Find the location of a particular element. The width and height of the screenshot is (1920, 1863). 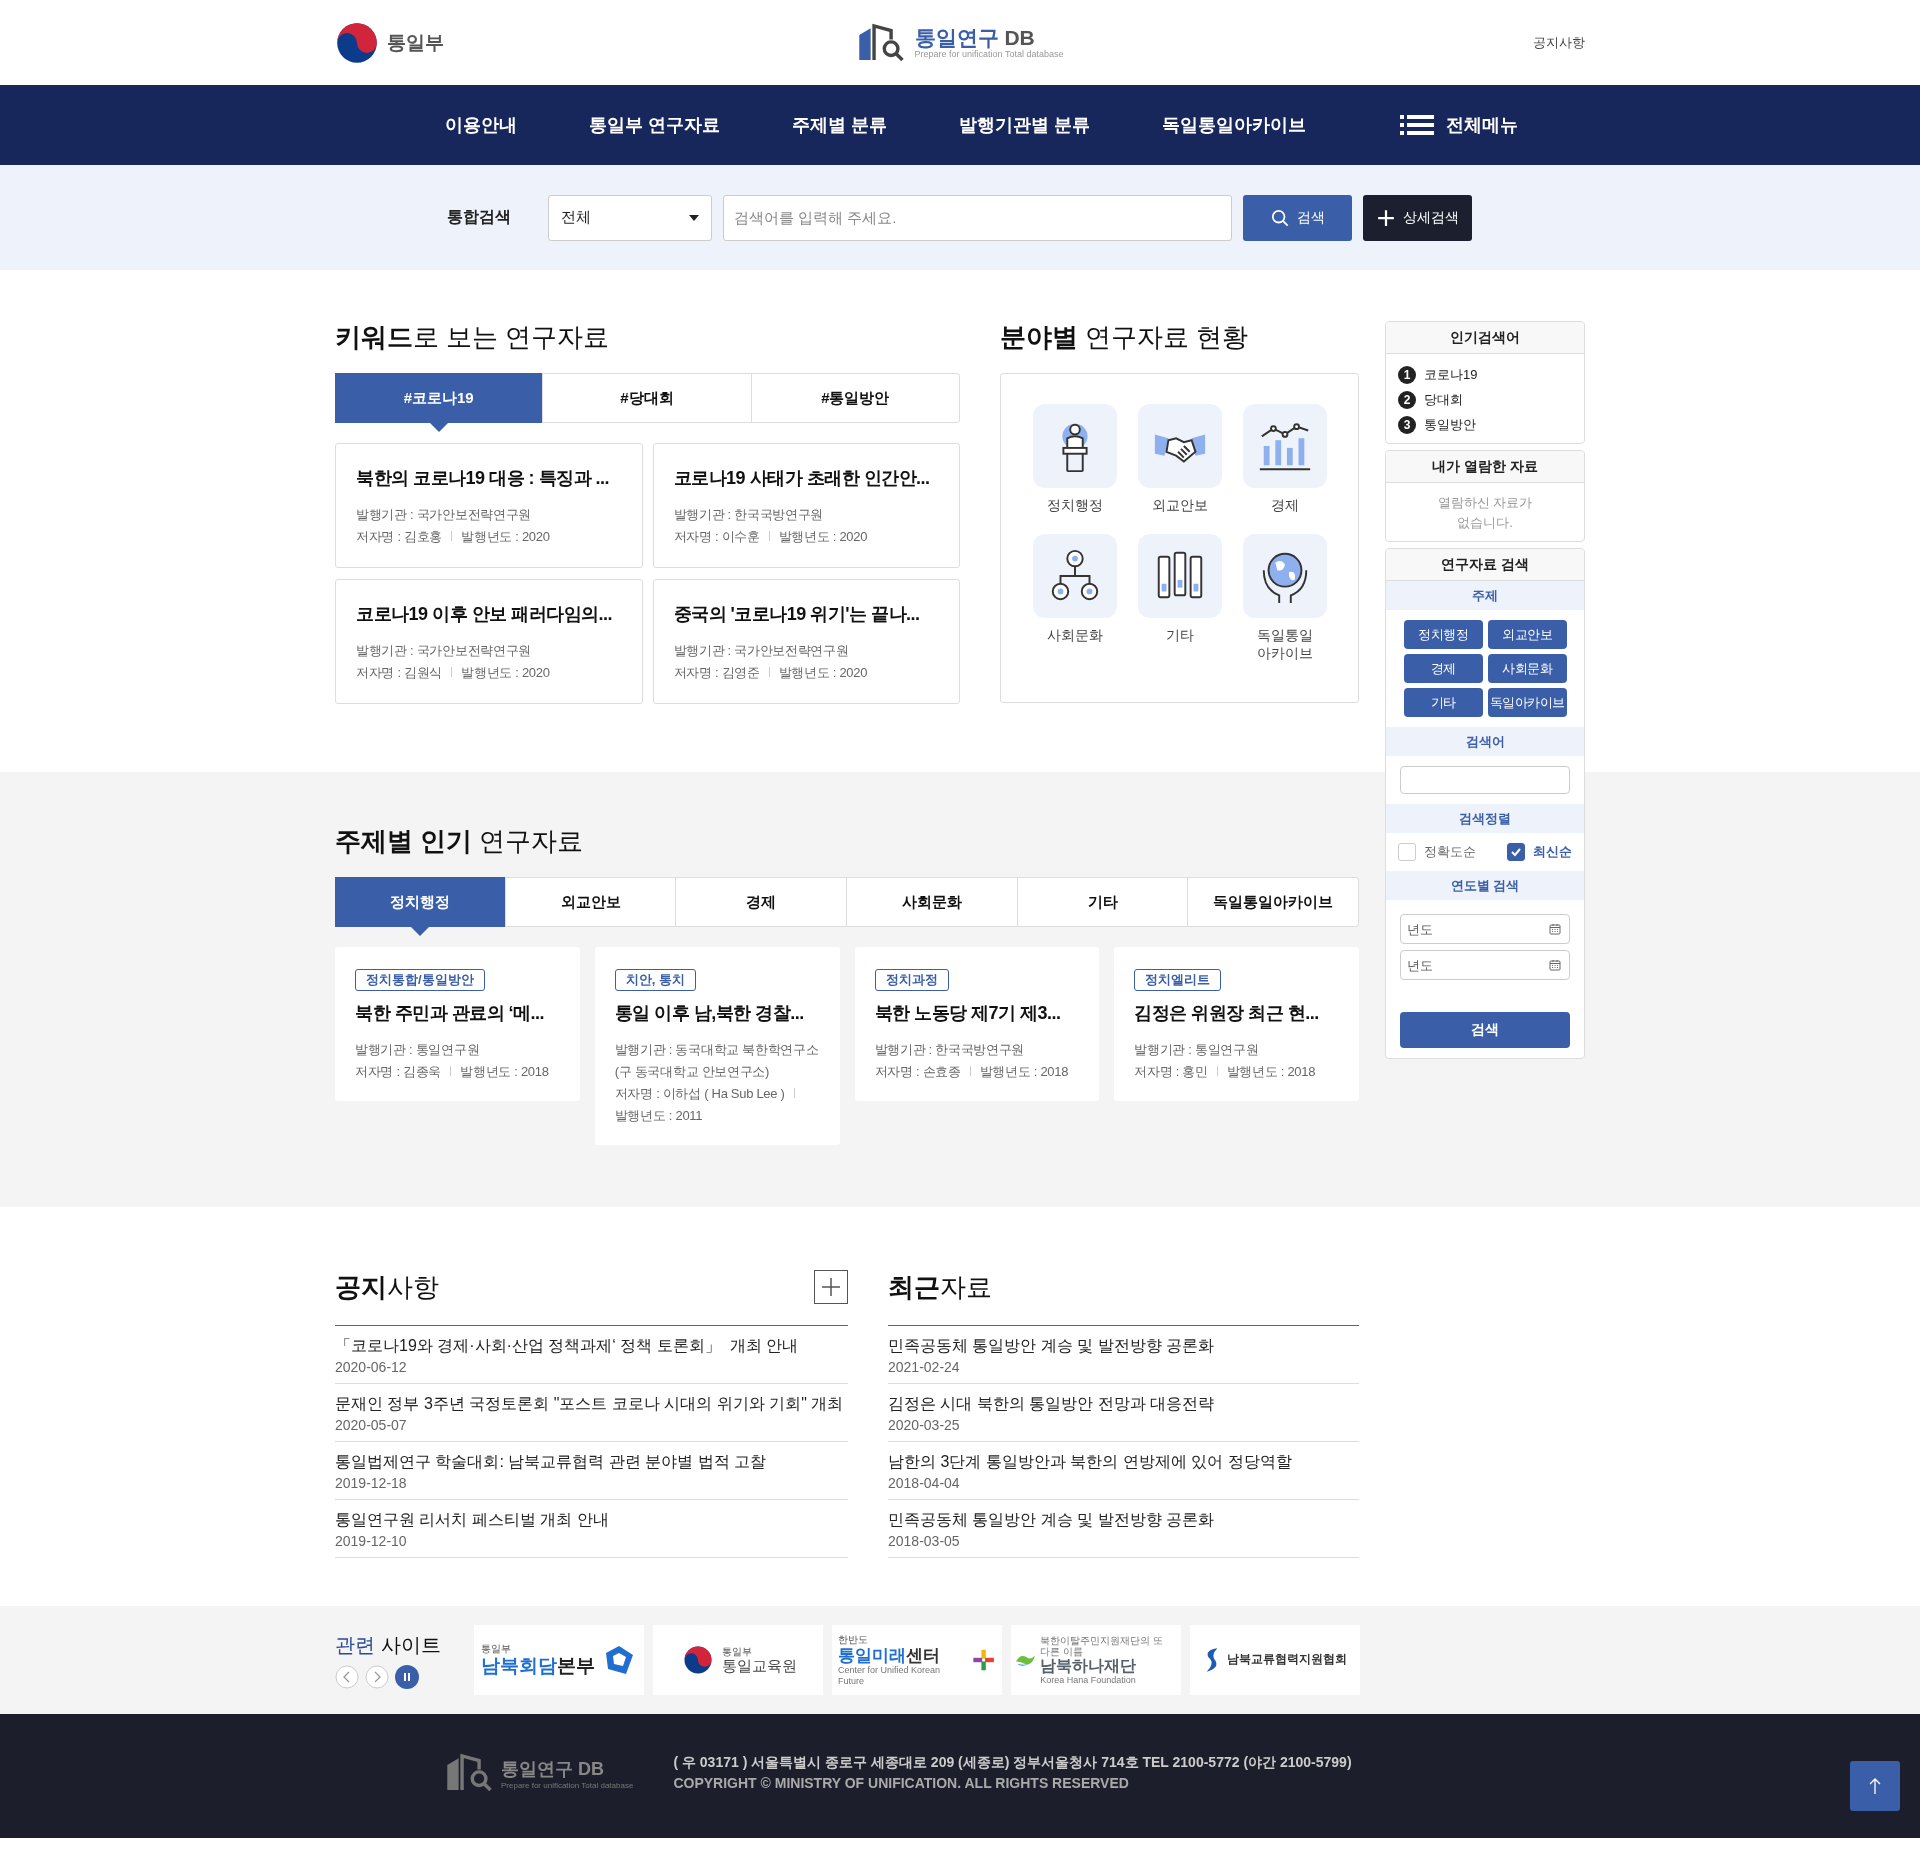

document-title: 김정은 시대 북한의 통일방안 전망과 대응전략 is located at coordinates (1123, 1404).